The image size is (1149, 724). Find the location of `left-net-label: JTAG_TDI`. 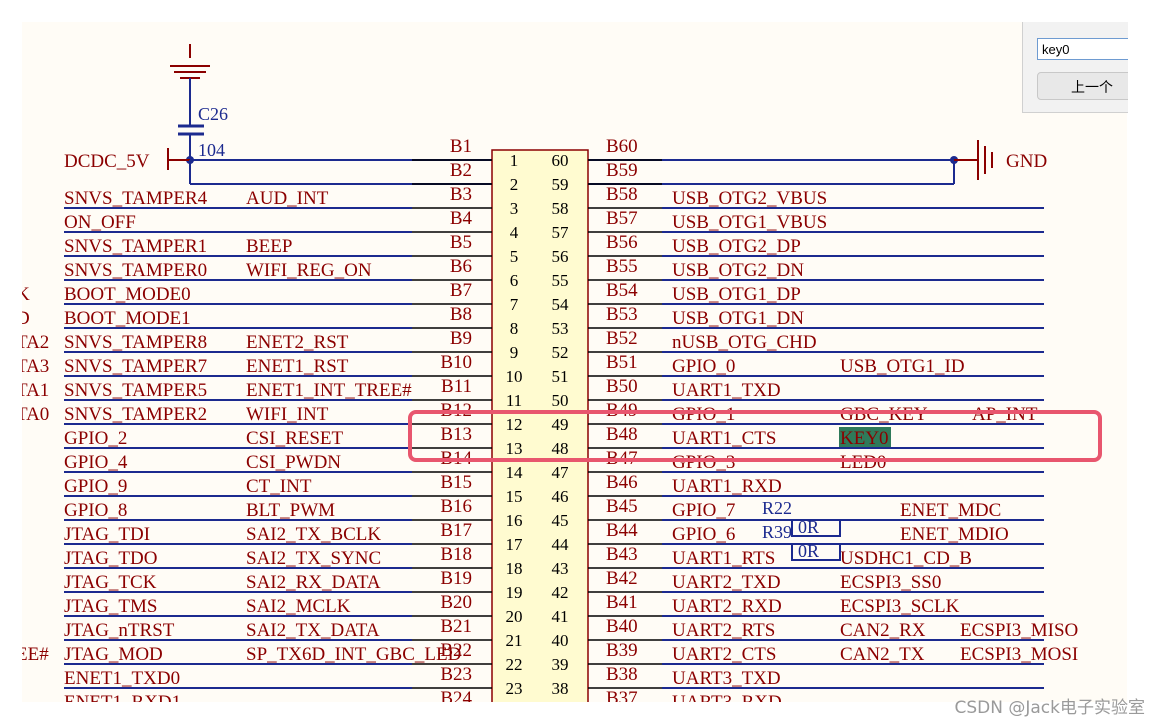

left-net-label: JTAG_TDI is located at coordinates (107, 534).